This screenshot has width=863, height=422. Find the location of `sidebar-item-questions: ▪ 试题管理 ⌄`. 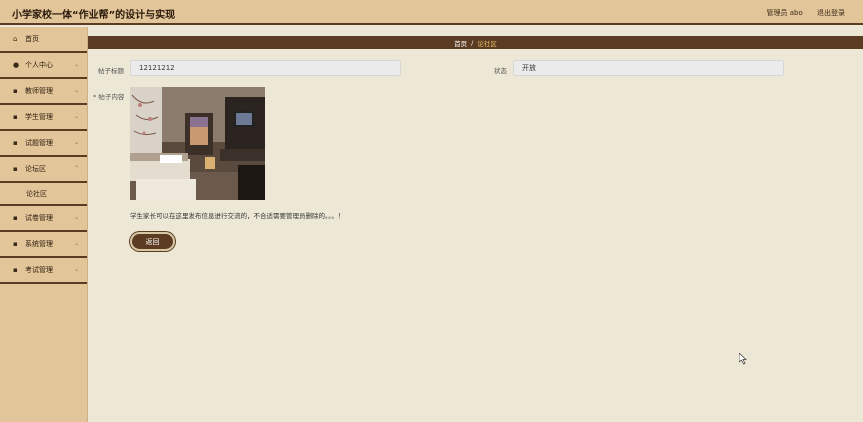

sidebar-item-questions: ▪ 试题管理 ⌄ is located at coordinates (43, 144).